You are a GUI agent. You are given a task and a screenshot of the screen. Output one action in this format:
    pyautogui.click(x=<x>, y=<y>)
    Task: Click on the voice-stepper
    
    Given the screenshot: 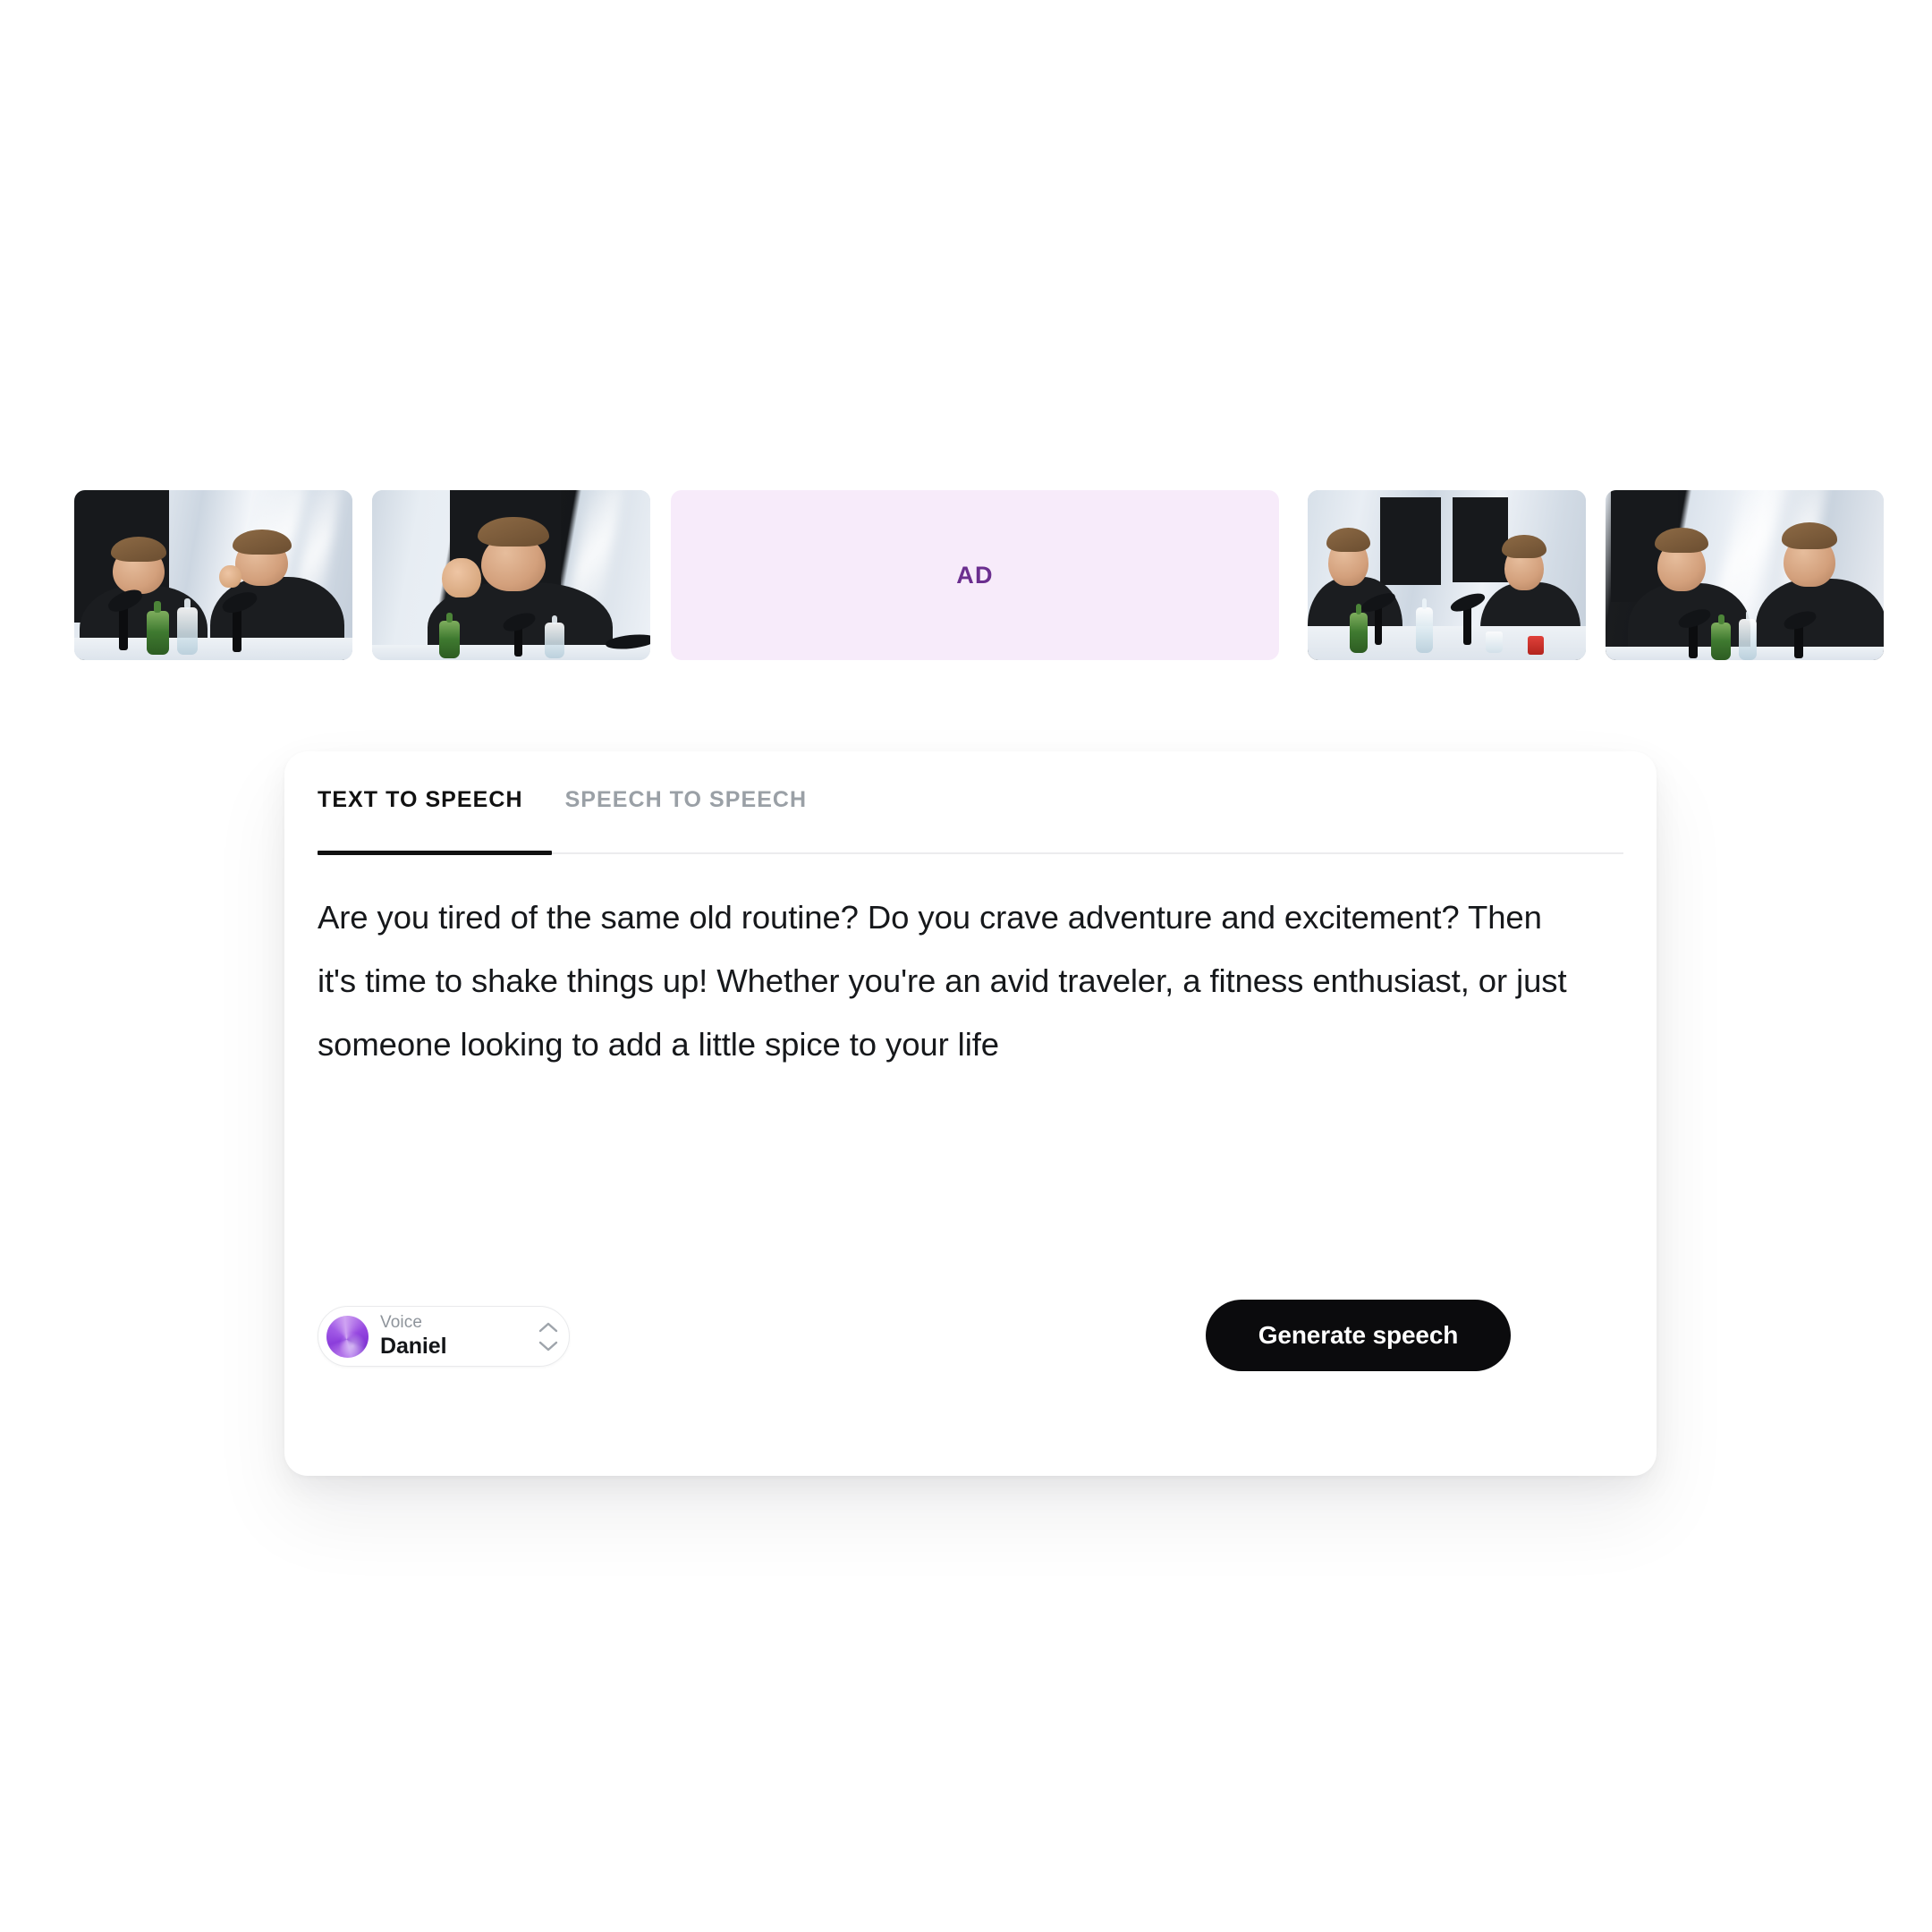 What is the action you would take?
    pyautogui.click(x=548, y=1336)
    